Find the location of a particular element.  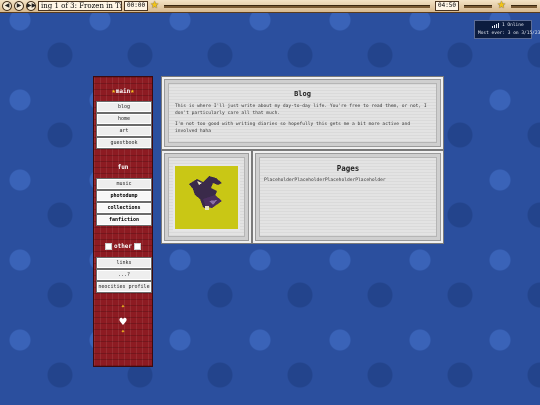

section-heading-fun: fun is located at coordinates (123, 167).